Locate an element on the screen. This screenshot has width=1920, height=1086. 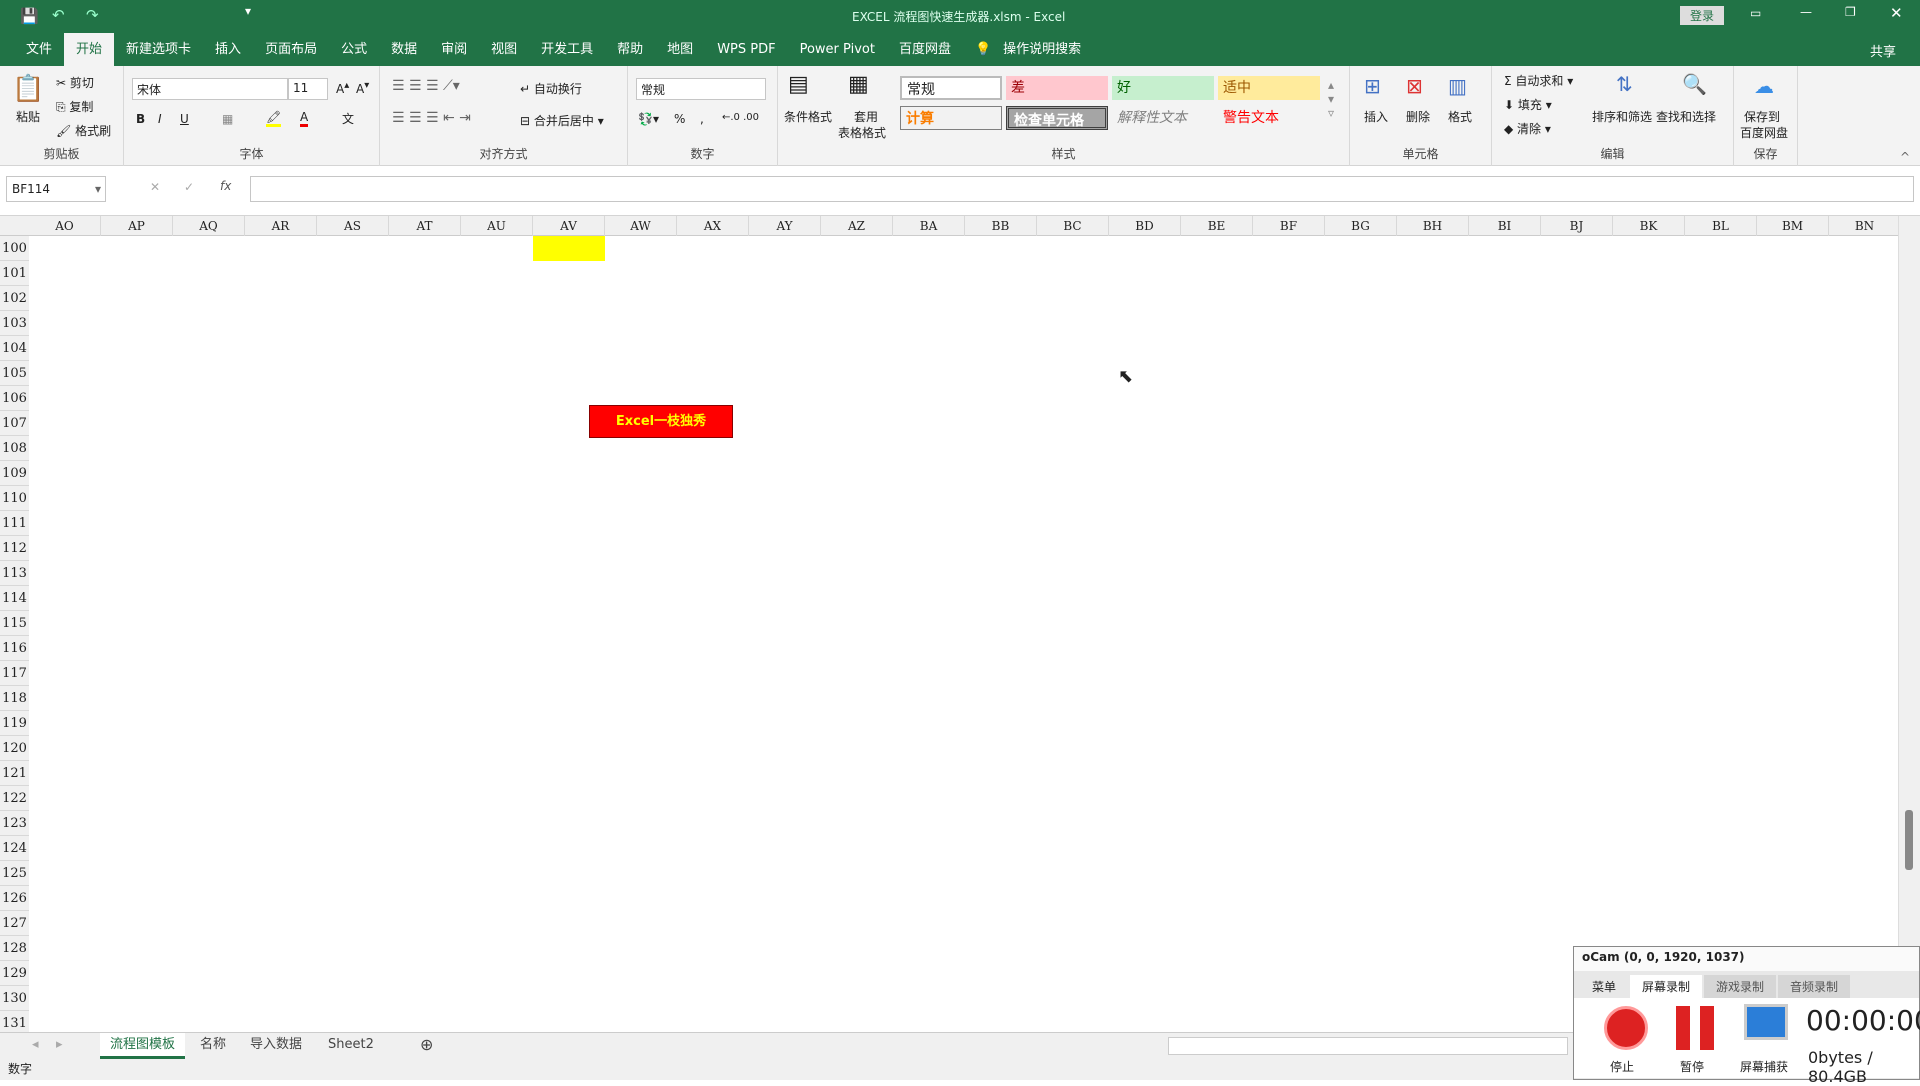
row-header: 116 is located at coordinates (14, 648).